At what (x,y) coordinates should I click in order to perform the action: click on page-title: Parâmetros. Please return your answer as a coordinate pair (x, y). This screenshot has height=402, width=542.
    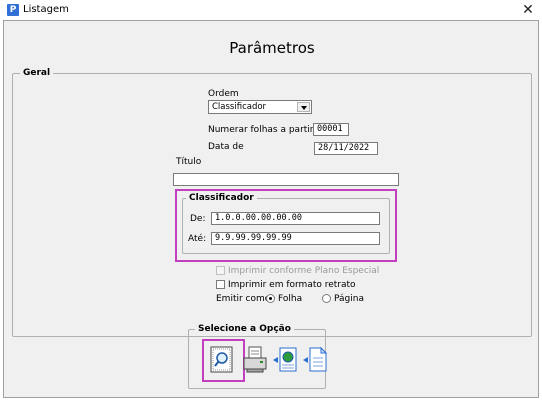
    Looking at the image, I should click on (272, 48).